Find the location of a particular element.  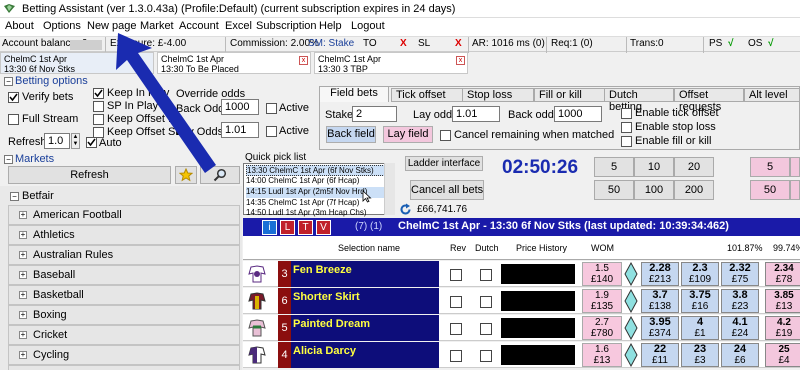

annotation-arrow is located at coordinates (166, 103).